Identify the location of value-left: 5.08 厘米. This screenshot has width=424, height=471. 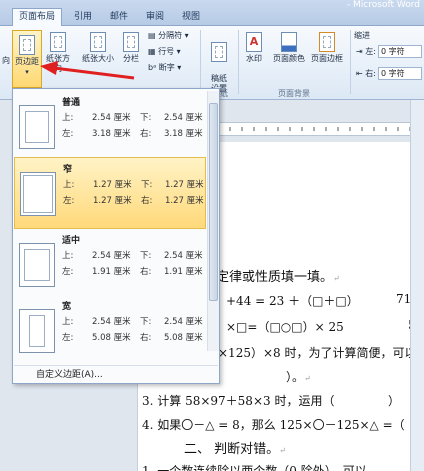
(111, 338).